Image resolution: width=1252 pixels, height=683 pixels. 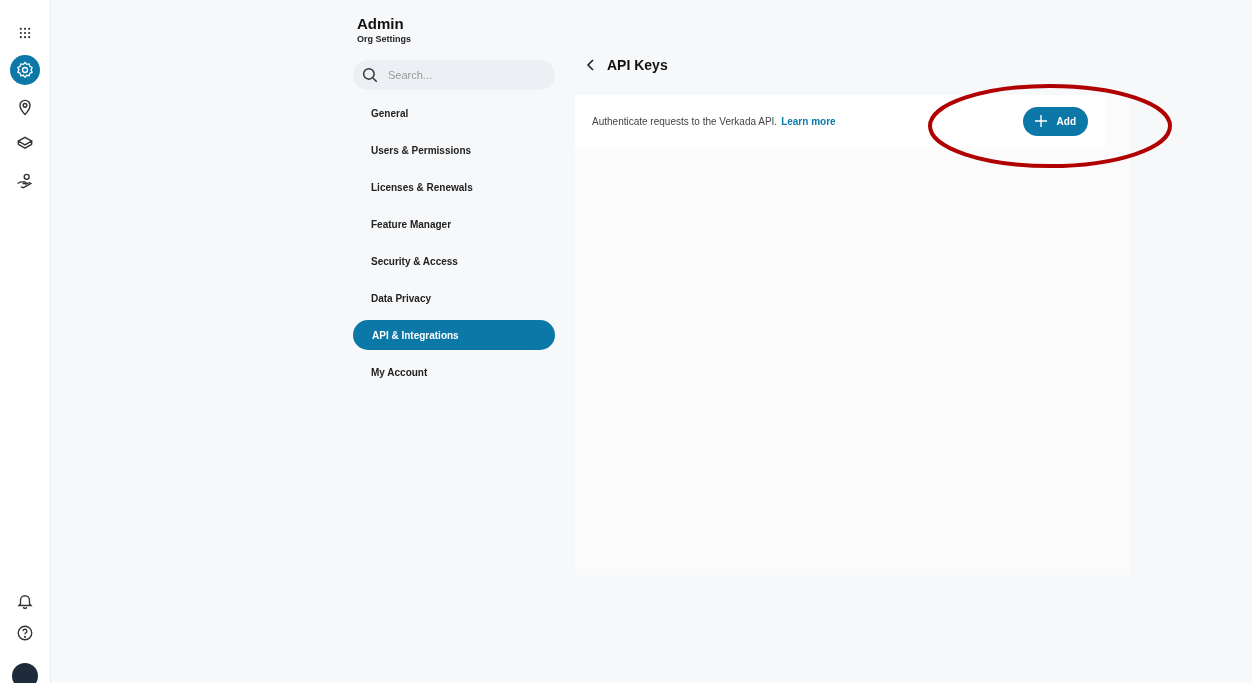 What do you see at coordinates (25, 601) in the screenshot?
I see `bell-icon` at bounding box center [25, 601].